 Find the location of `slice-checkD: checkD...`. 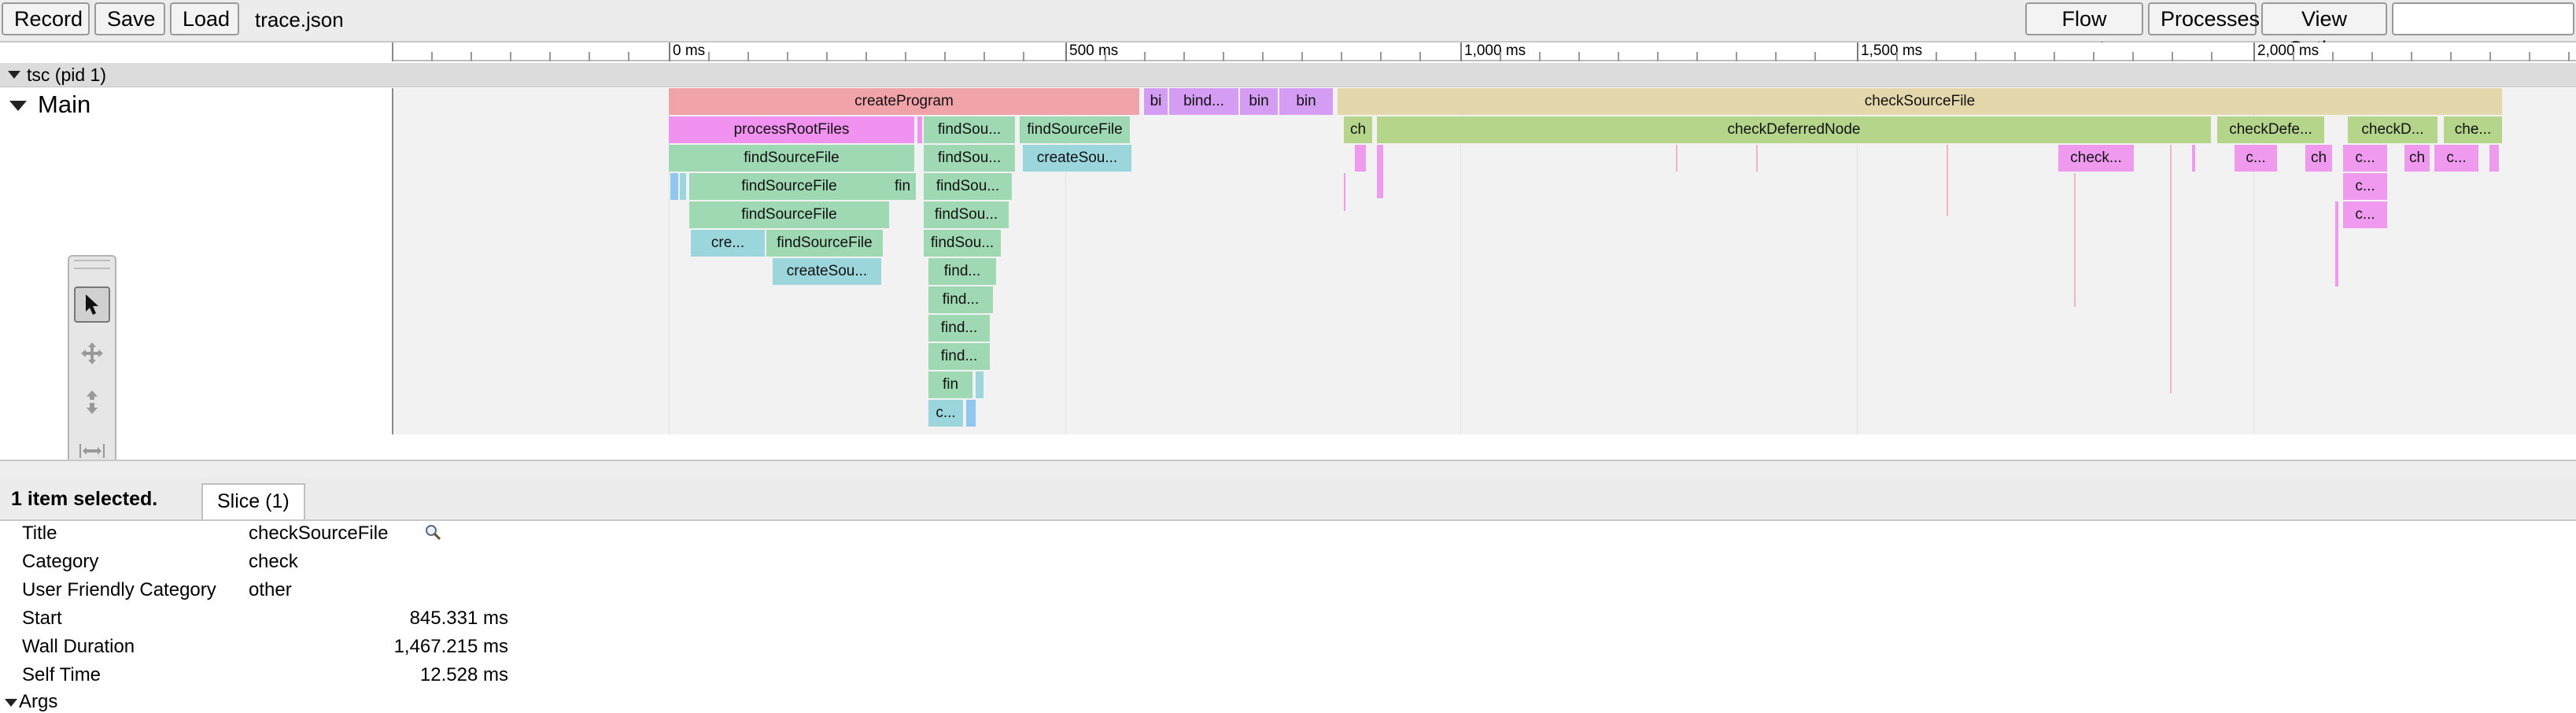

slice-checkD: checkD... is located at coordinates (2393, 129).